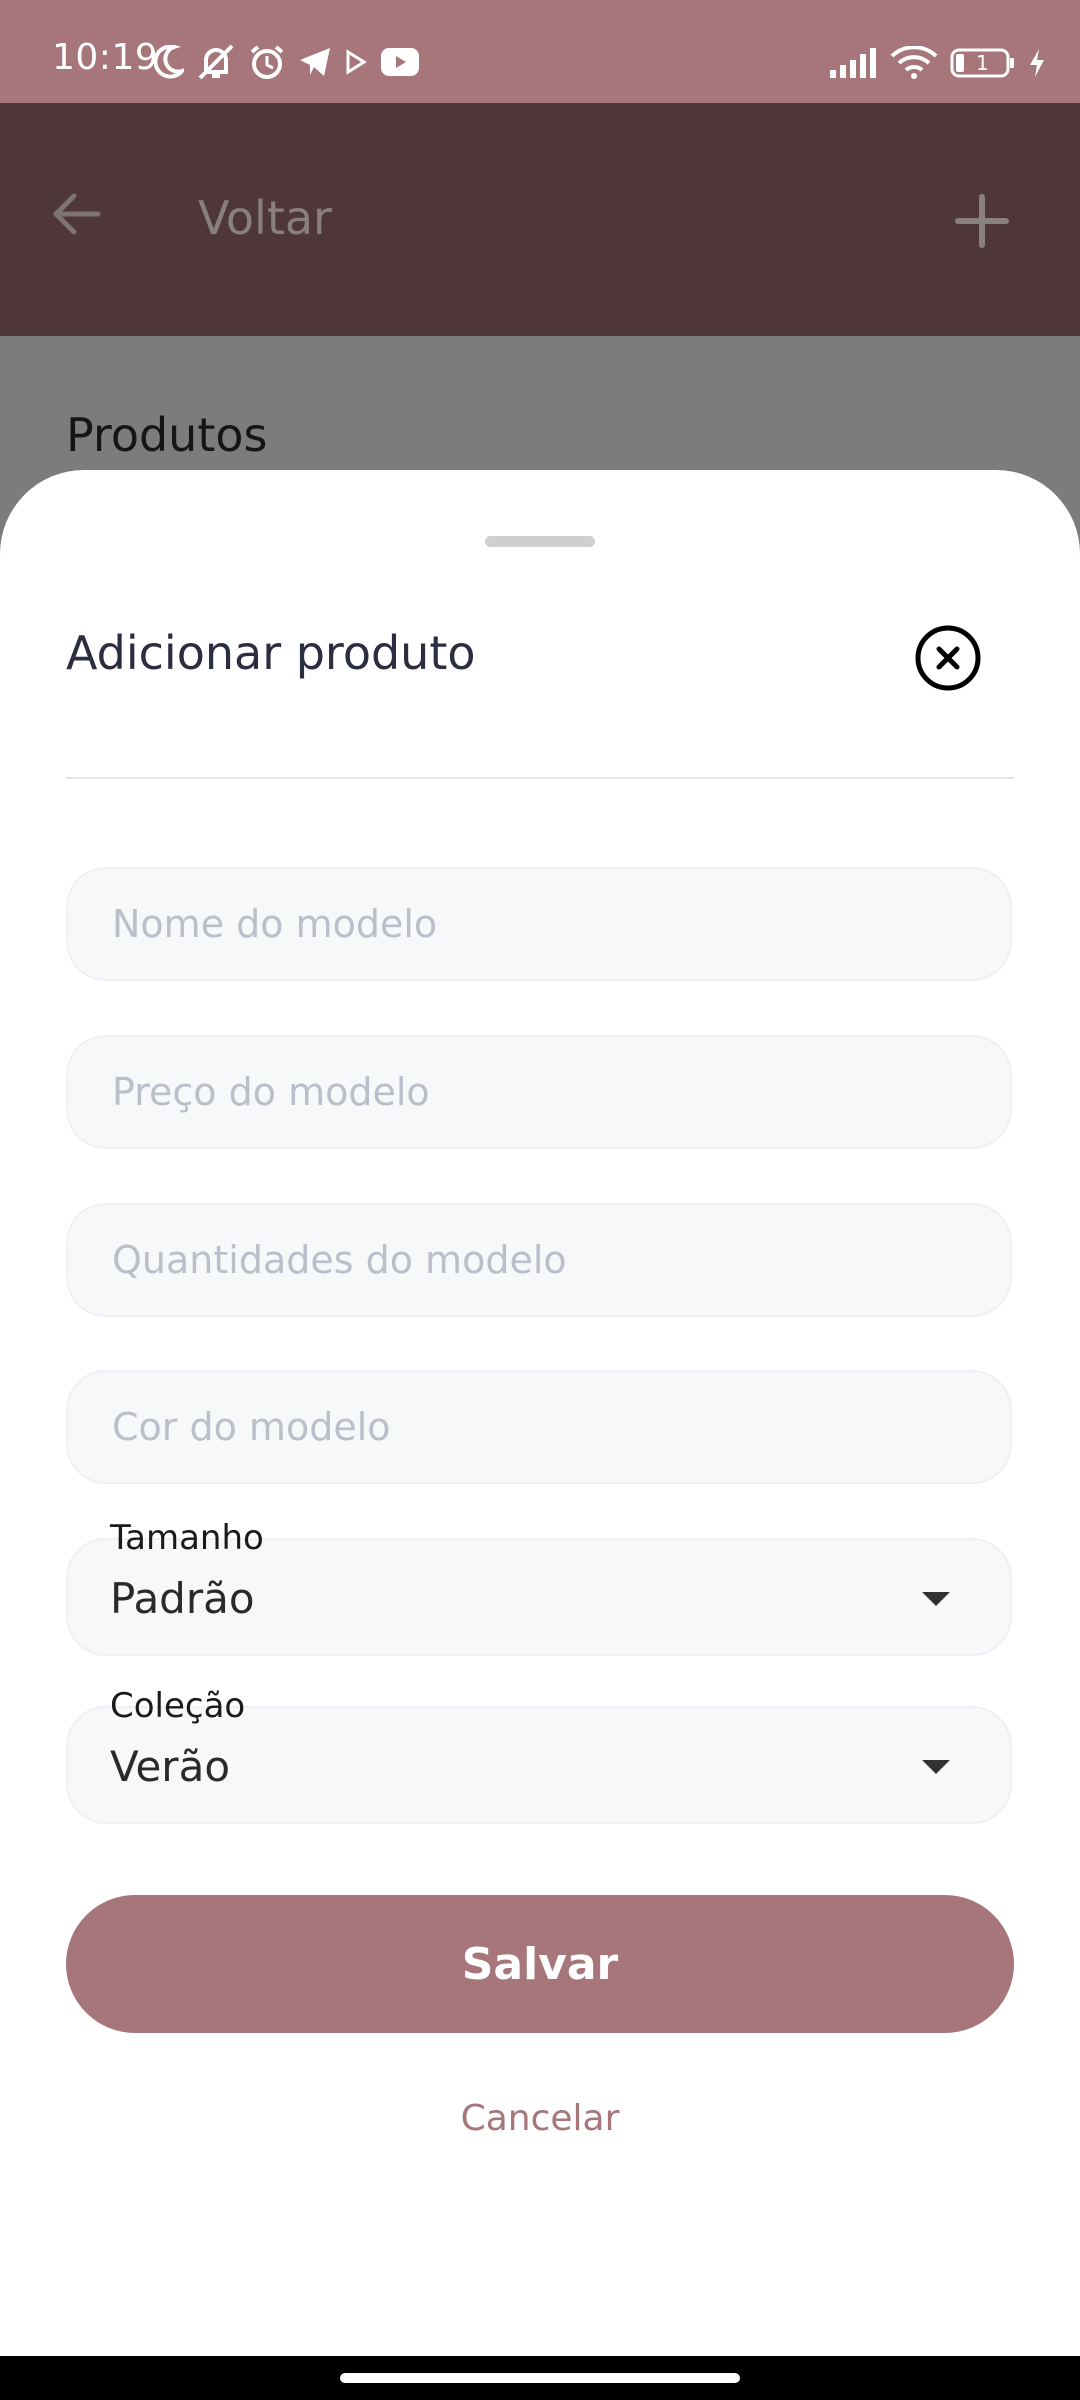 This screenshot has height=2400, width=1080. I want to click on model-quantity-input: Quantidades do modelo, so click(539, 1260).